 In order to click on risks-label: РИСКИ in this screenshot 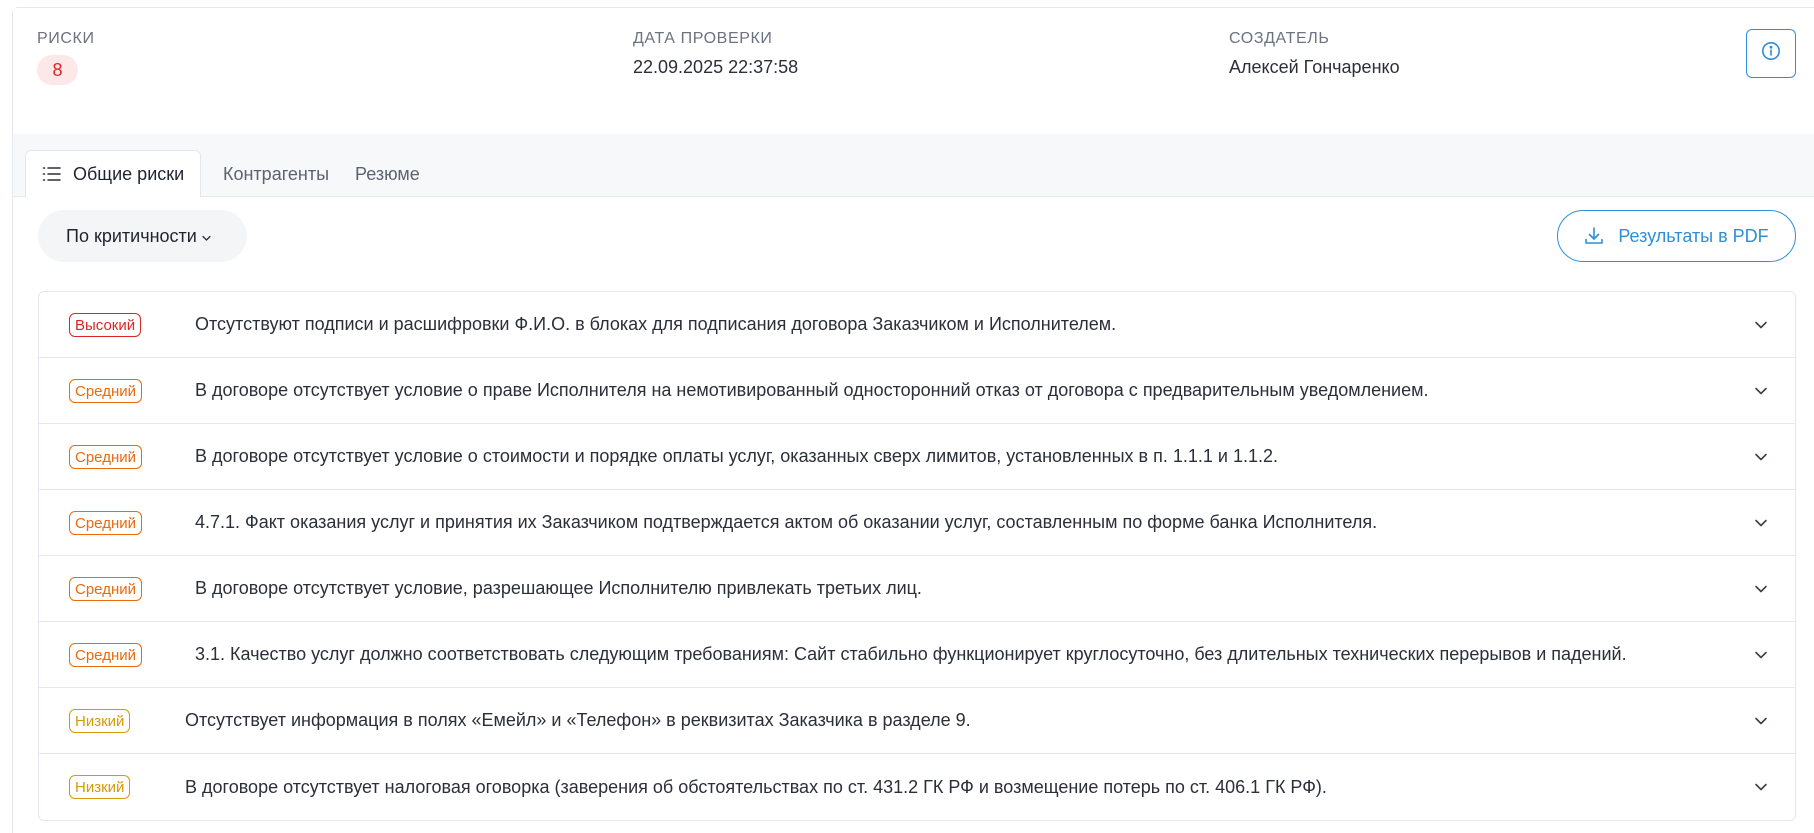, I will do `click(66, 38)`.